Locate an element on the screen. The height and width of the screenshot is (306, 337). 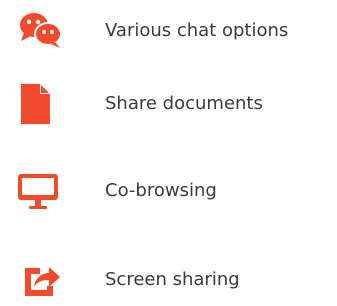
share-arrow-icon is located at coordinates (47, 280).